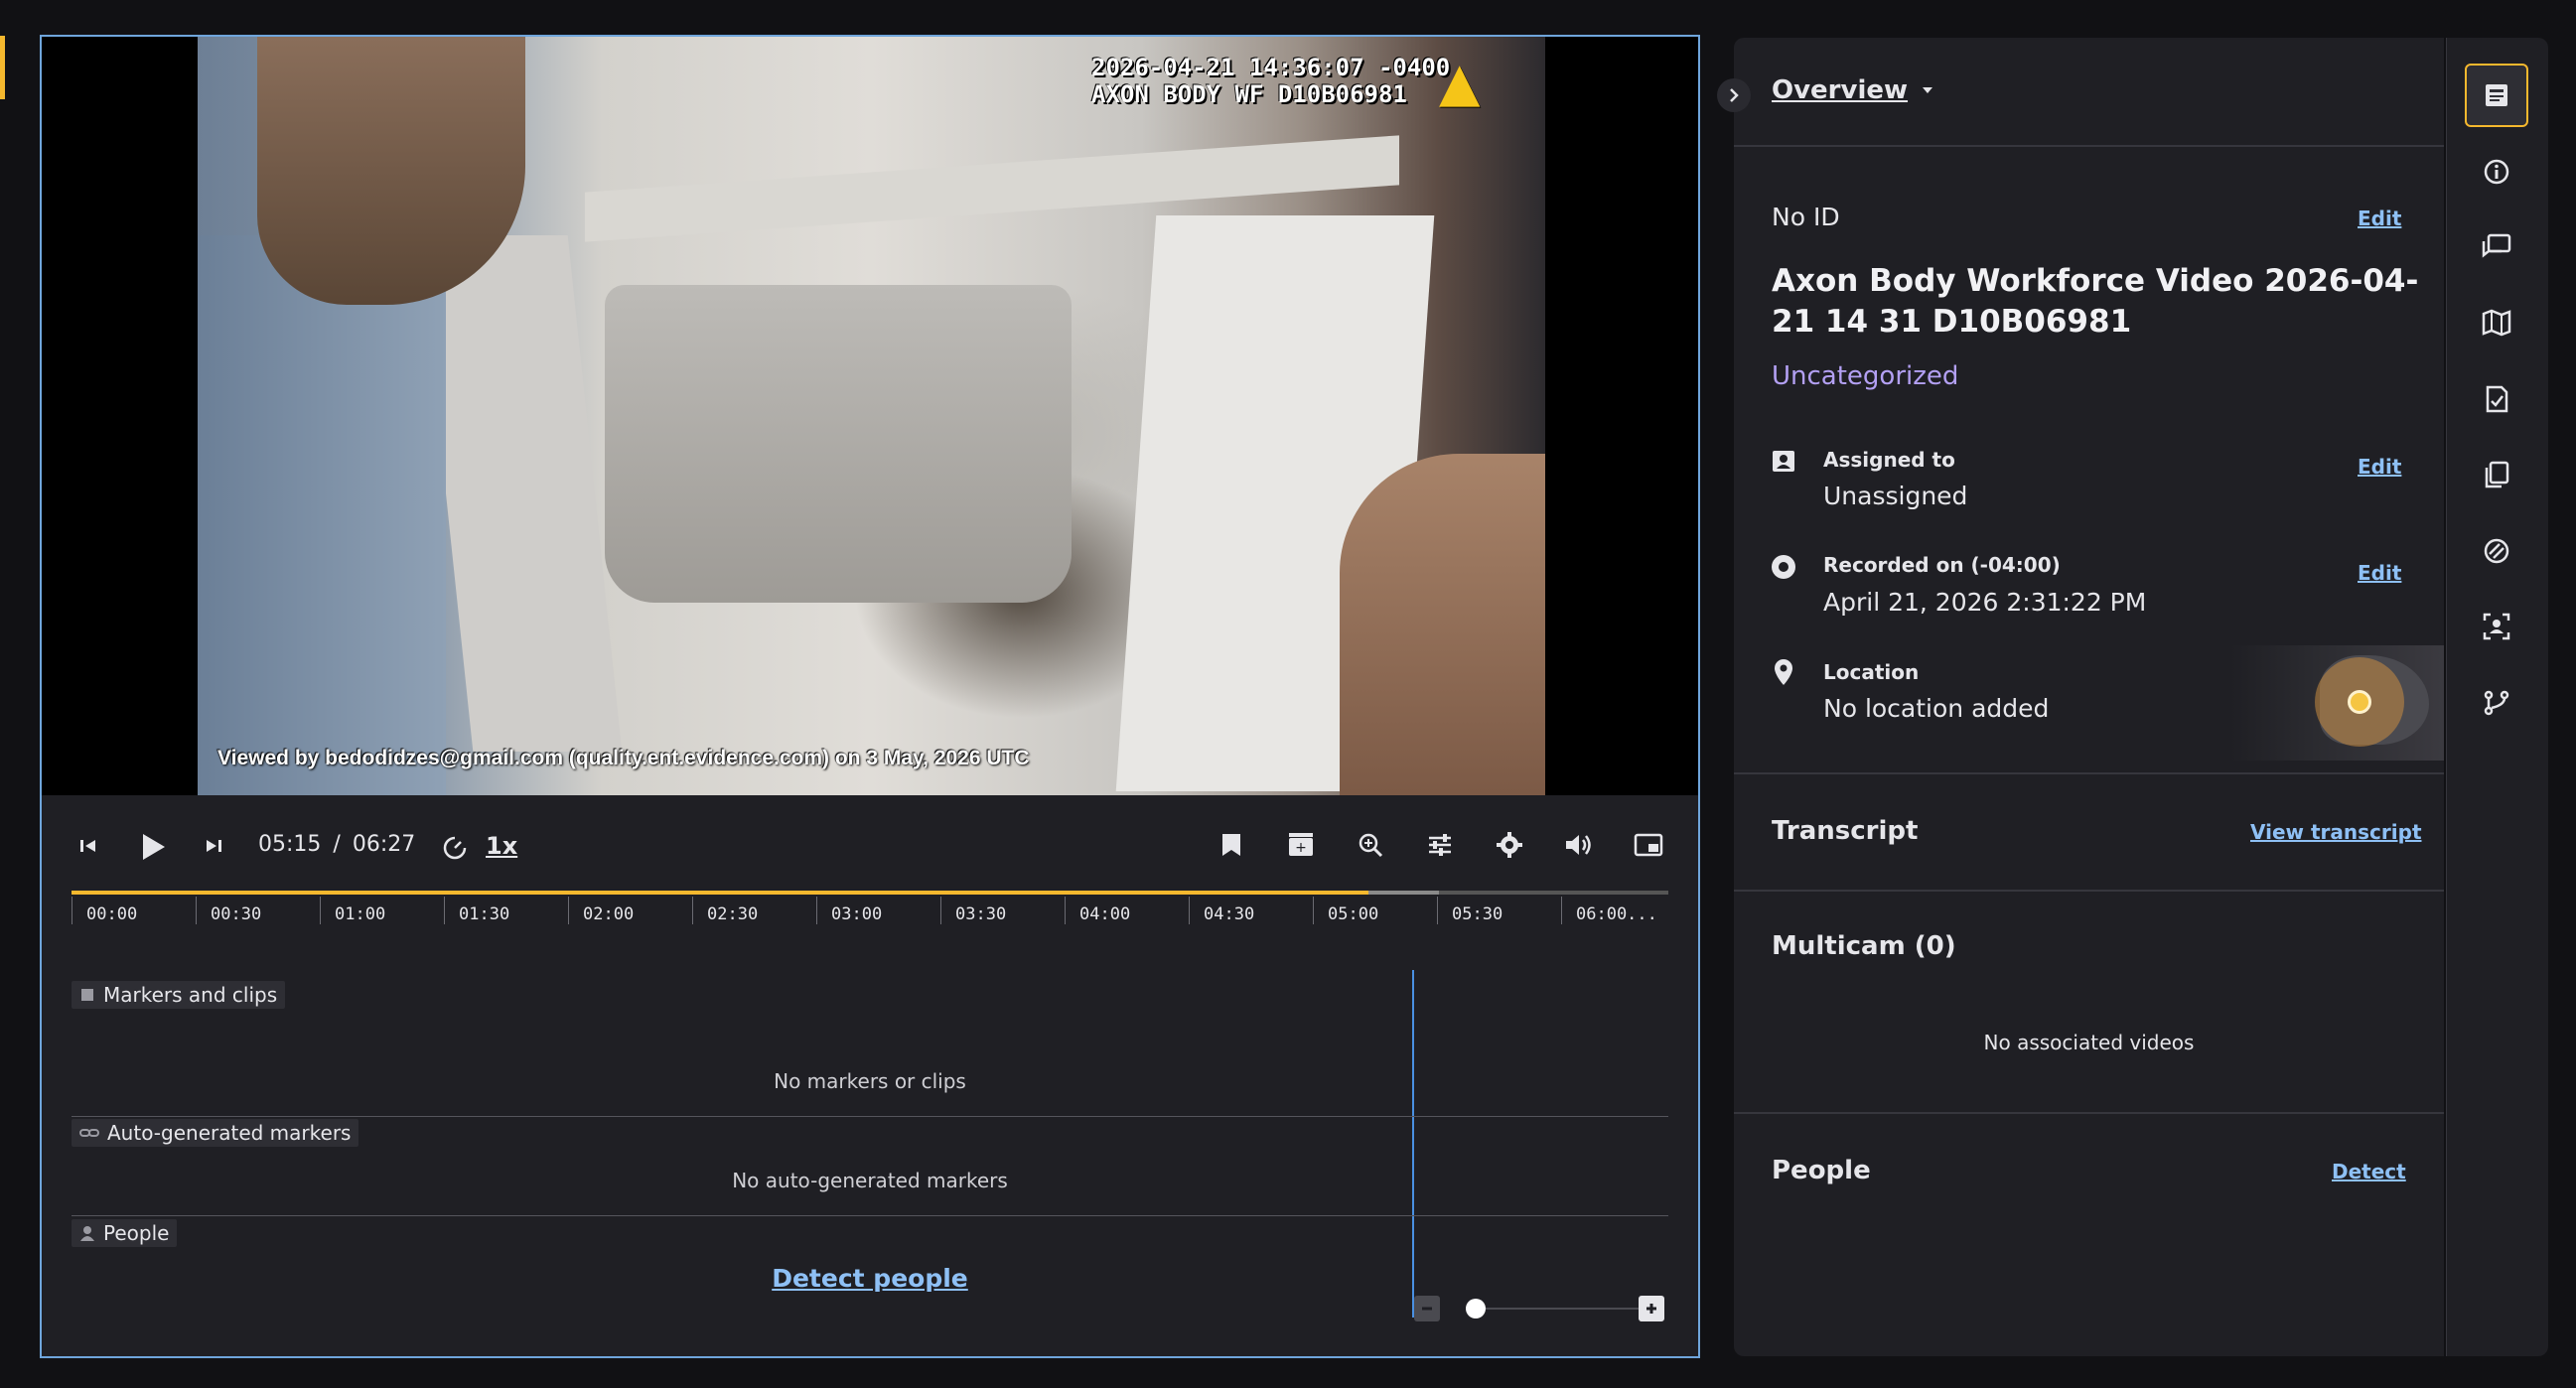 The height and width of the screenshot is (1388, 2576). I want to click on caret-down-icon, so click(1928, 90).